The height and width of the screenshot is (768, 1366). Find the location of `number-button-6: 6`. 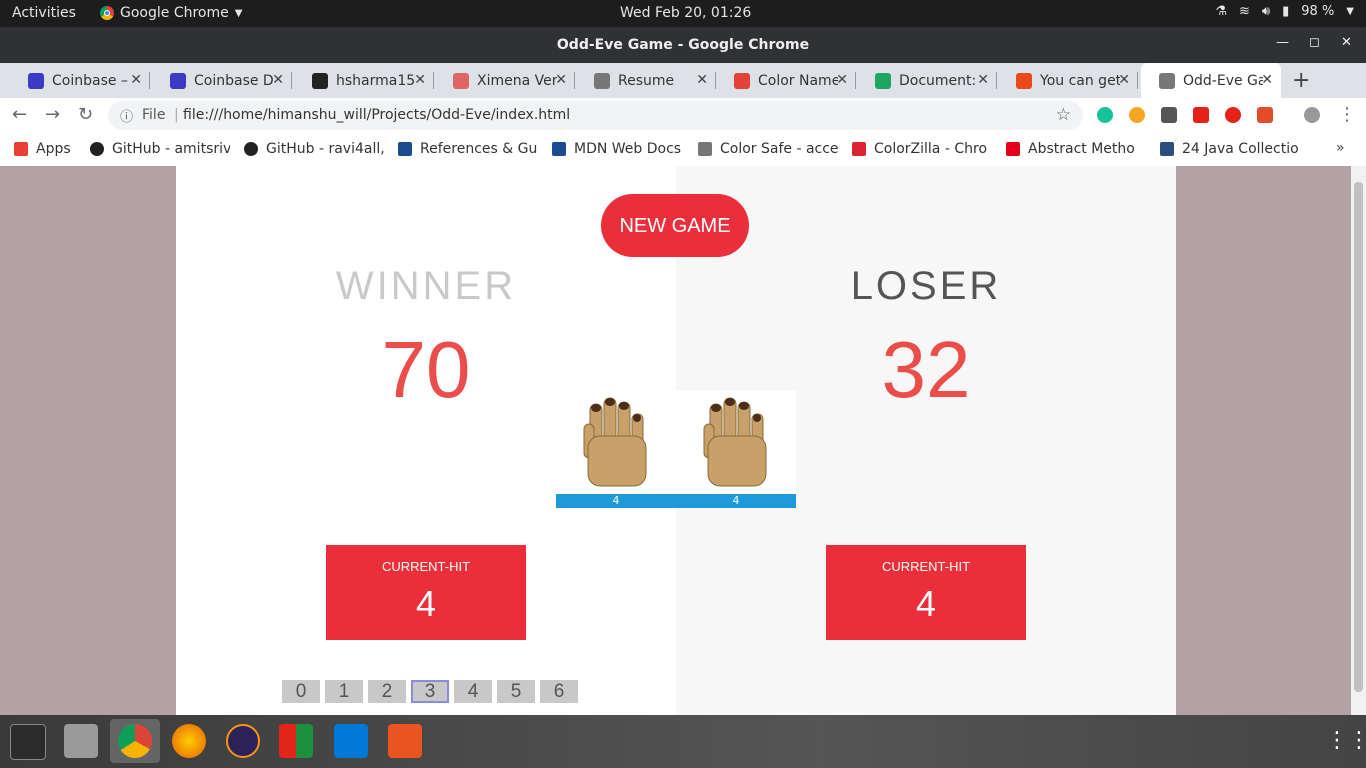

number-button-6: 6 is located at coordinates (559, 691).